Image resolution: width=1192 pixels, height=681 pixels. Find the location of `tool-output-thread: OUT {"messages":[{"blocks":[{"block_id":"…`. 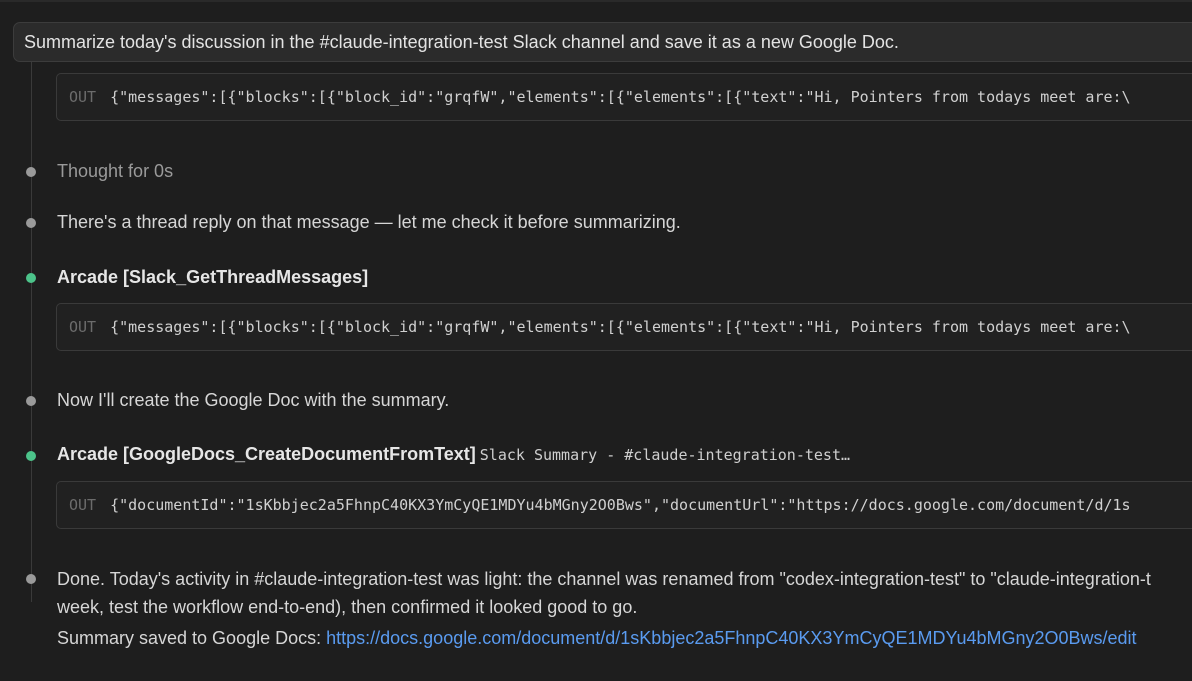

tool-output-thread: OUT {"messages":[{"blocks":[{"block_id":"… is located at coordinates (624, 327).